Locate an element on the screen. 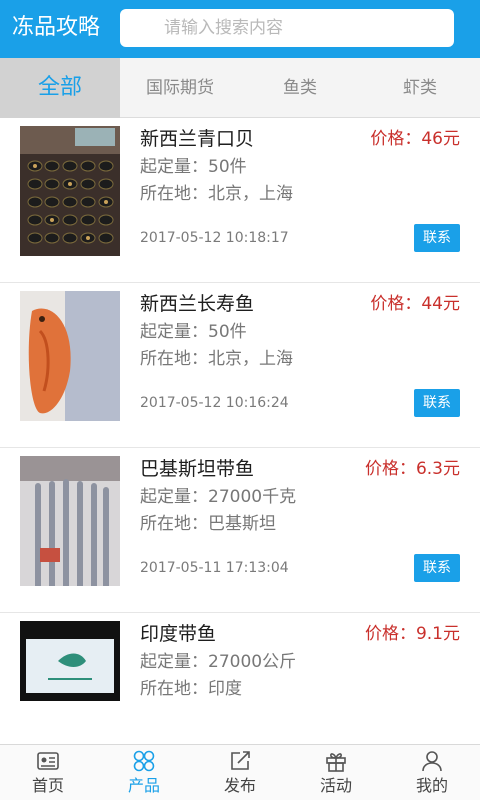 Image resolution: width=480 pixels, height=800 pixels. hairtail-image is located at coordinates (70, 521).